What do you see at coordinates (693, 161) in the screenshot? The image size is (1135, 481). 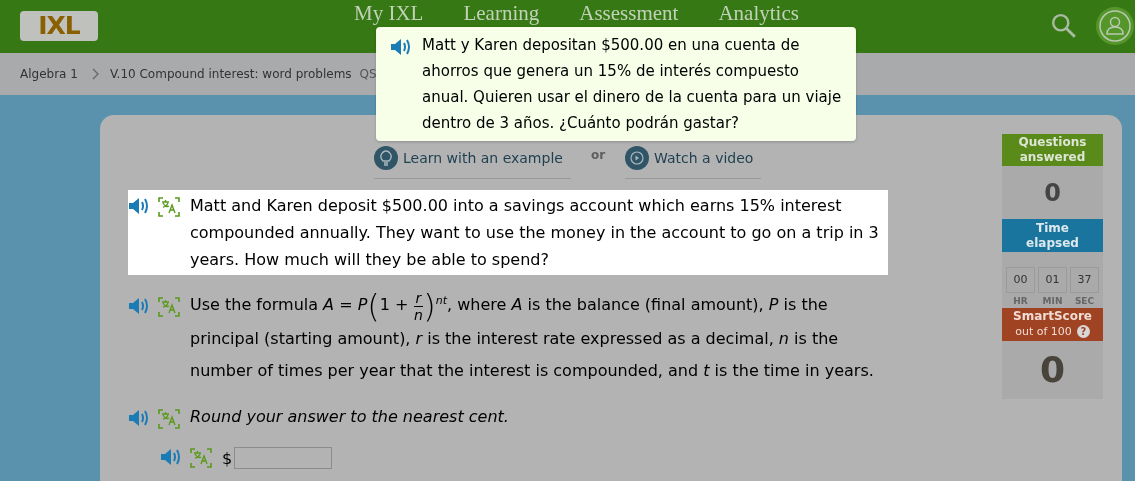 I see `watch-video-link: Watch a video` at bounding box center [693, 161].